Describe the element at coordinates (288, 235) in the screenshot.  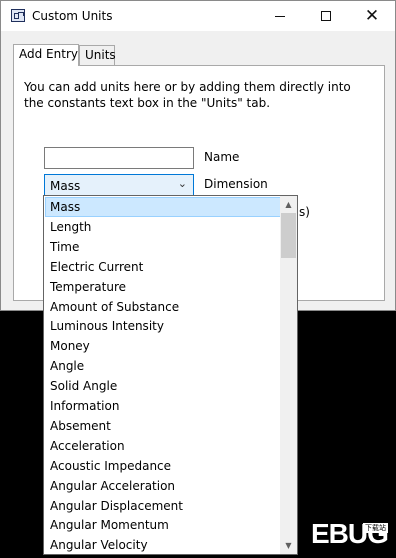
I see `scrollbar-thumb` at that location.